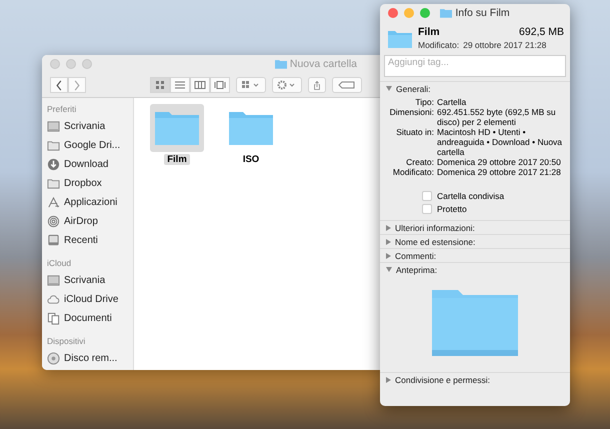  What do you see at coordinates (53, 318) in the screenshot?
I see `documents-icon` at bounding box center [53, 318].